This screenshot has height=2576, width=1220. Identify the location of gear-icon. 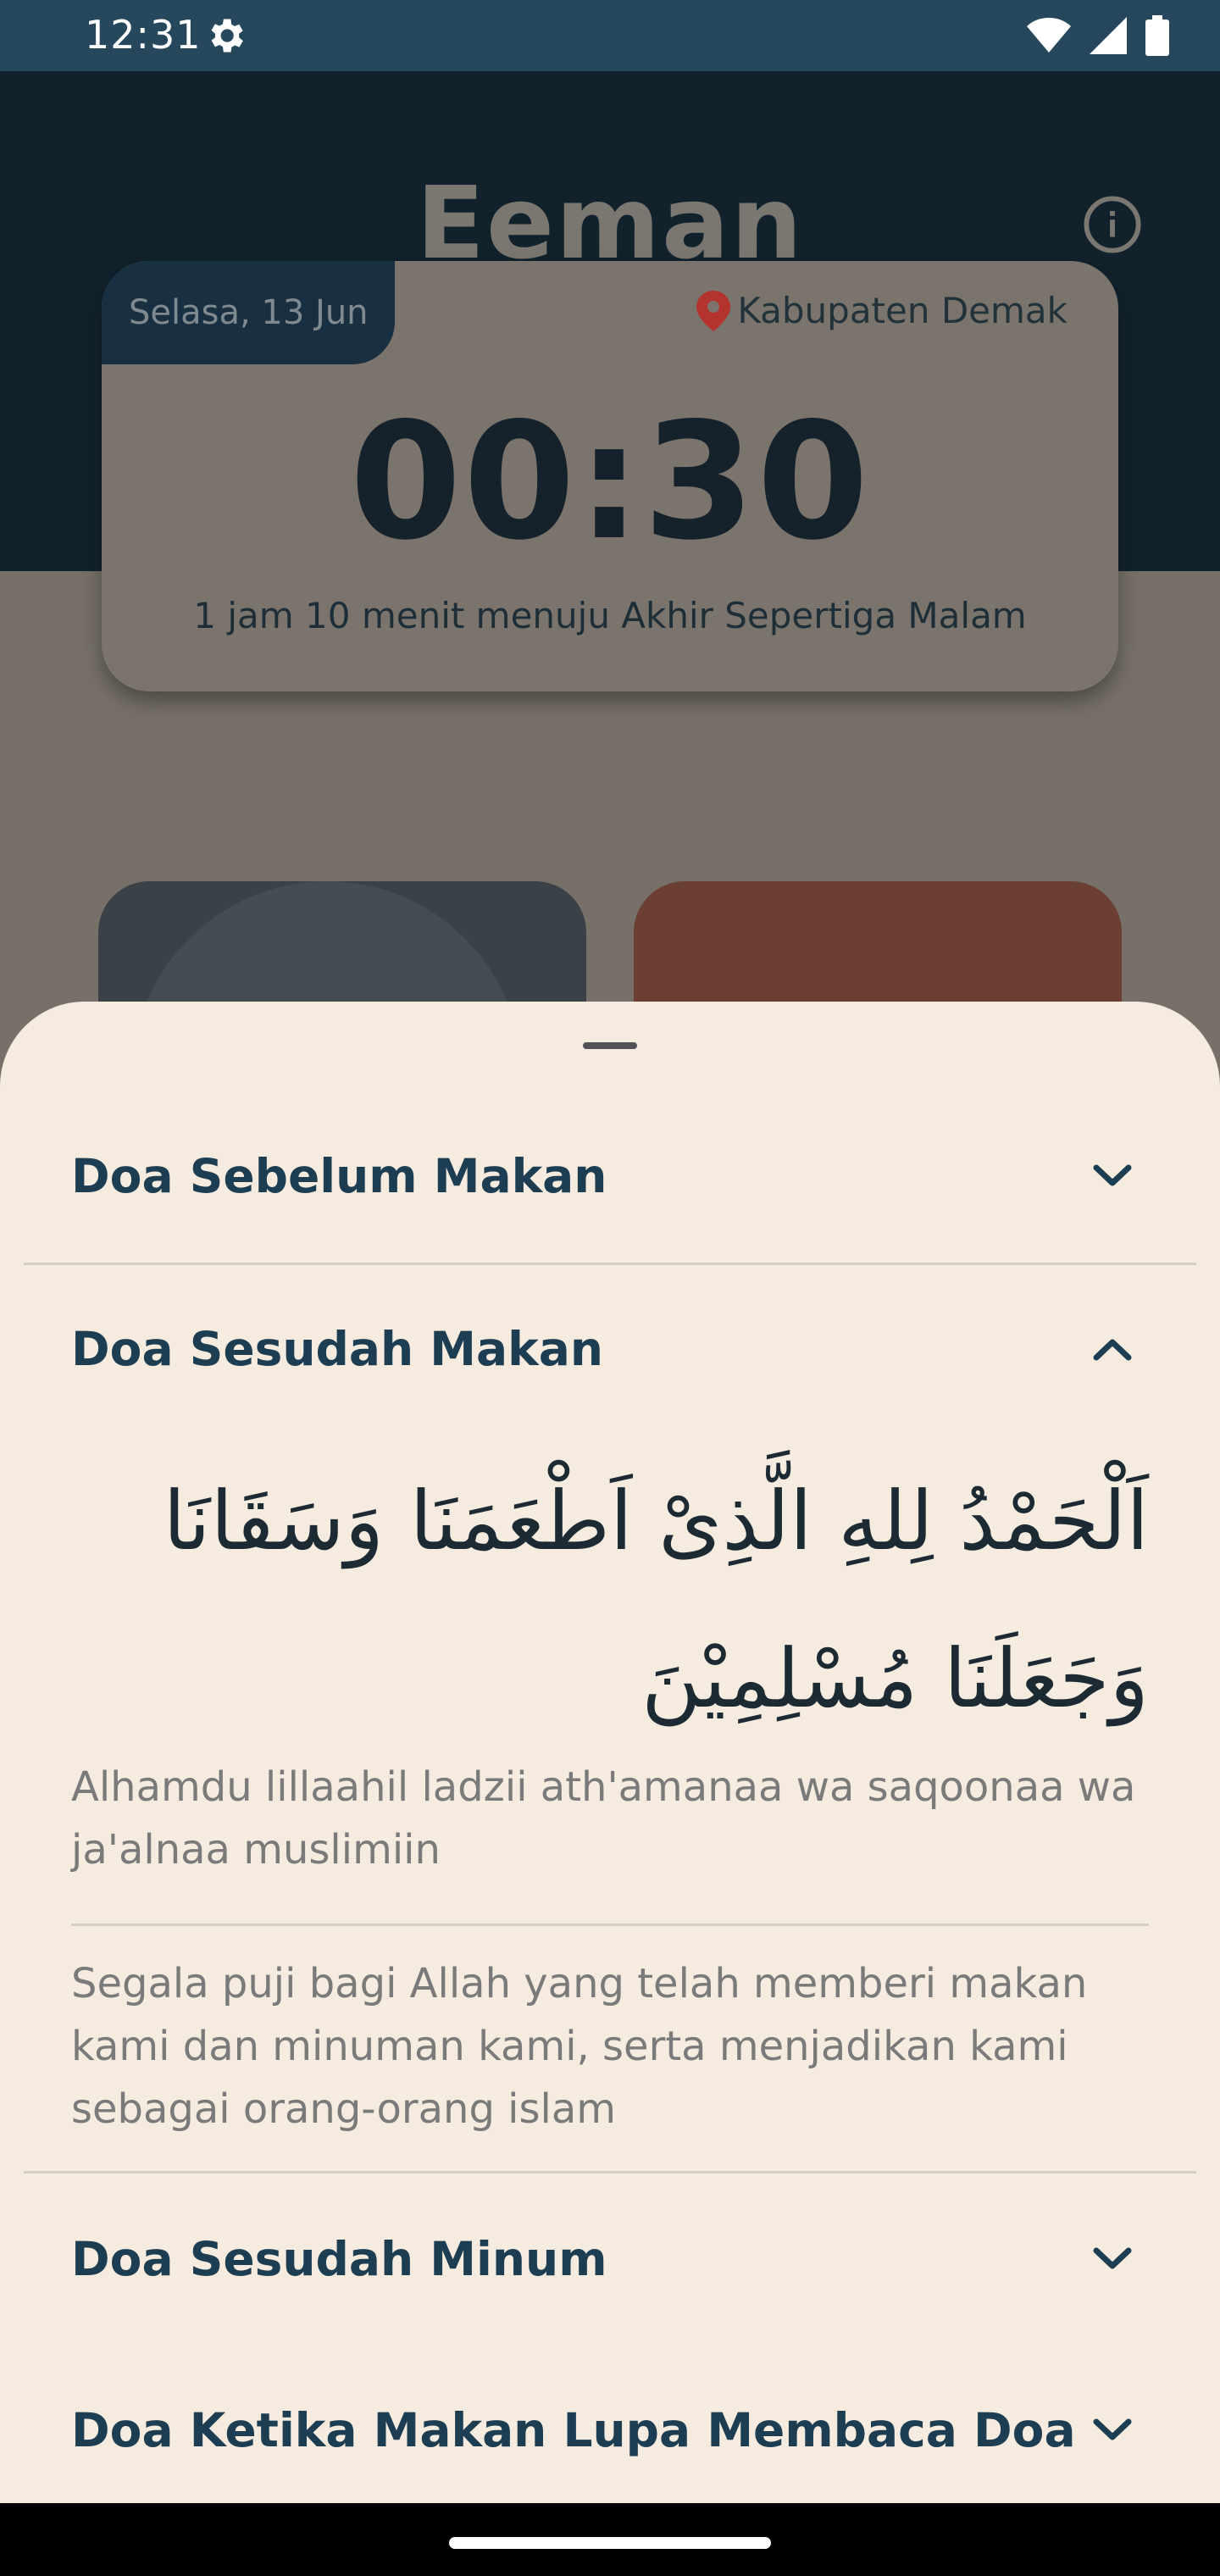
(227, 36).